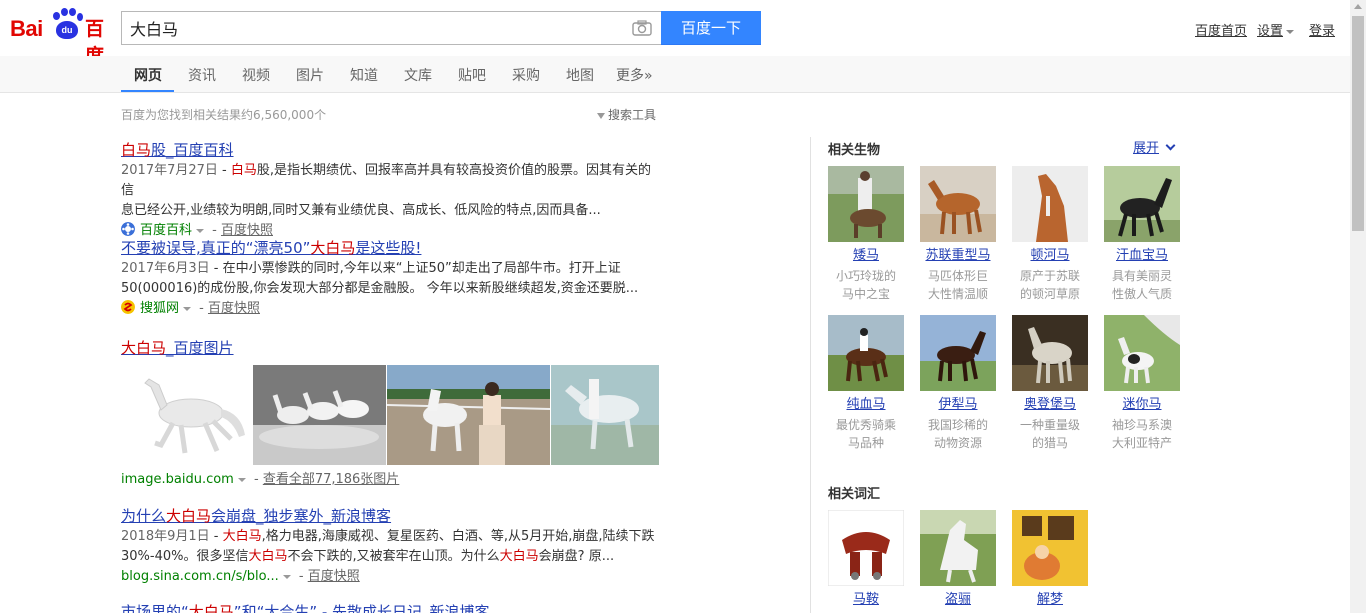 This screenshot has width=1366, height=613. I want to click on expand-label: 展开, so click(1146, 148).